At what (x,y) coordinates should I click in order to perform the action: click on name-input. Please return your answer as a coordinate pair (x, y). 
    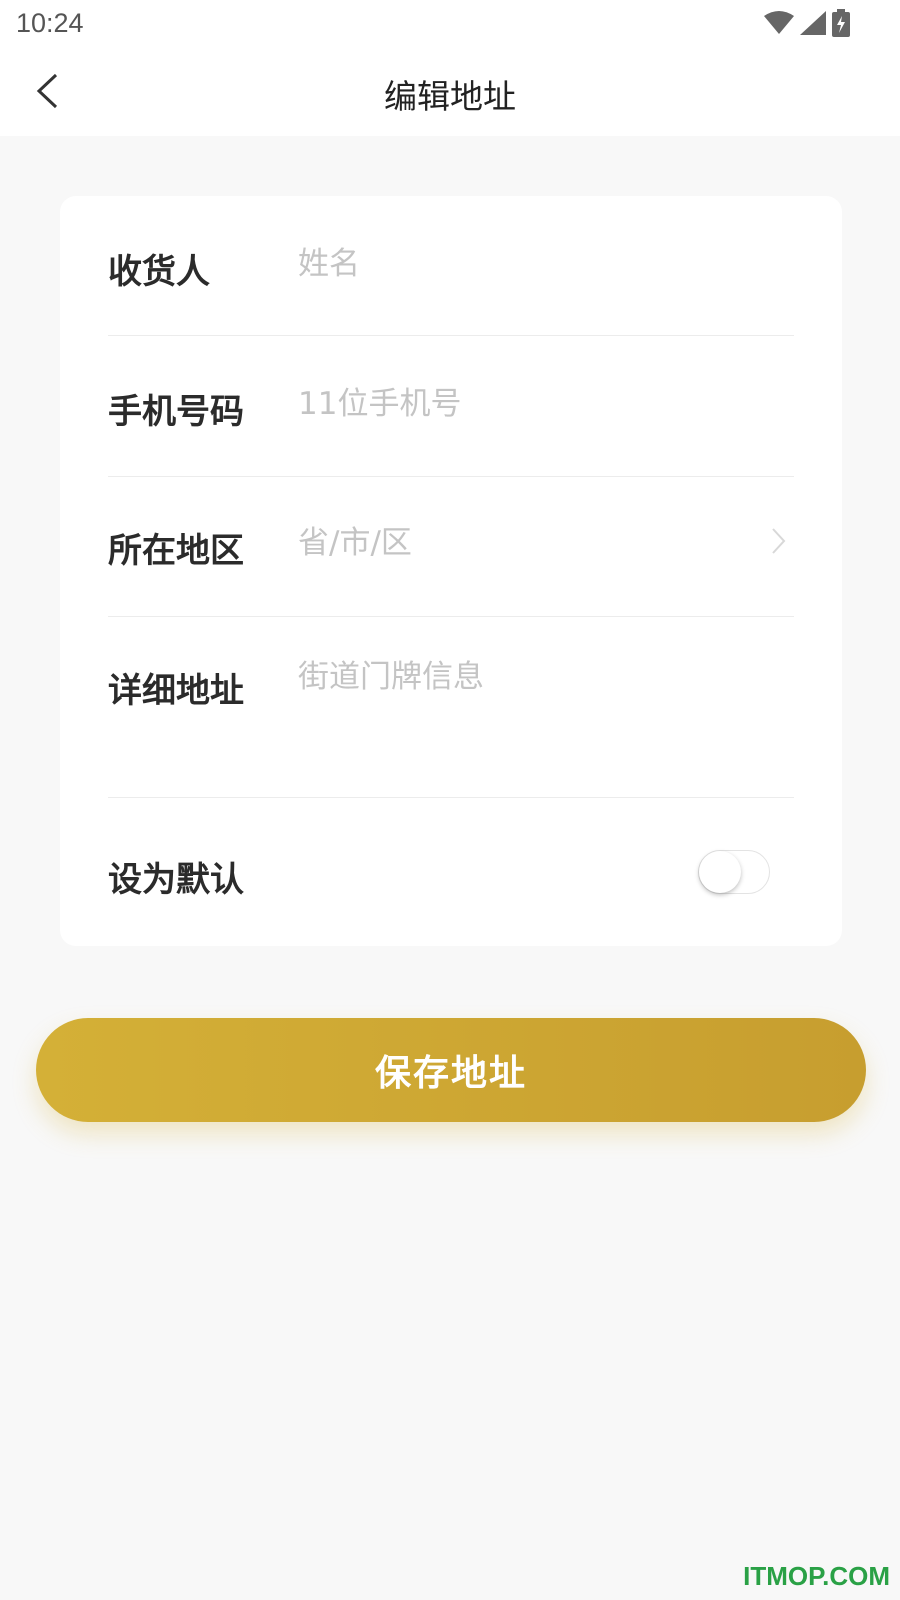
    Looking at the image, I should click on (528, 264).